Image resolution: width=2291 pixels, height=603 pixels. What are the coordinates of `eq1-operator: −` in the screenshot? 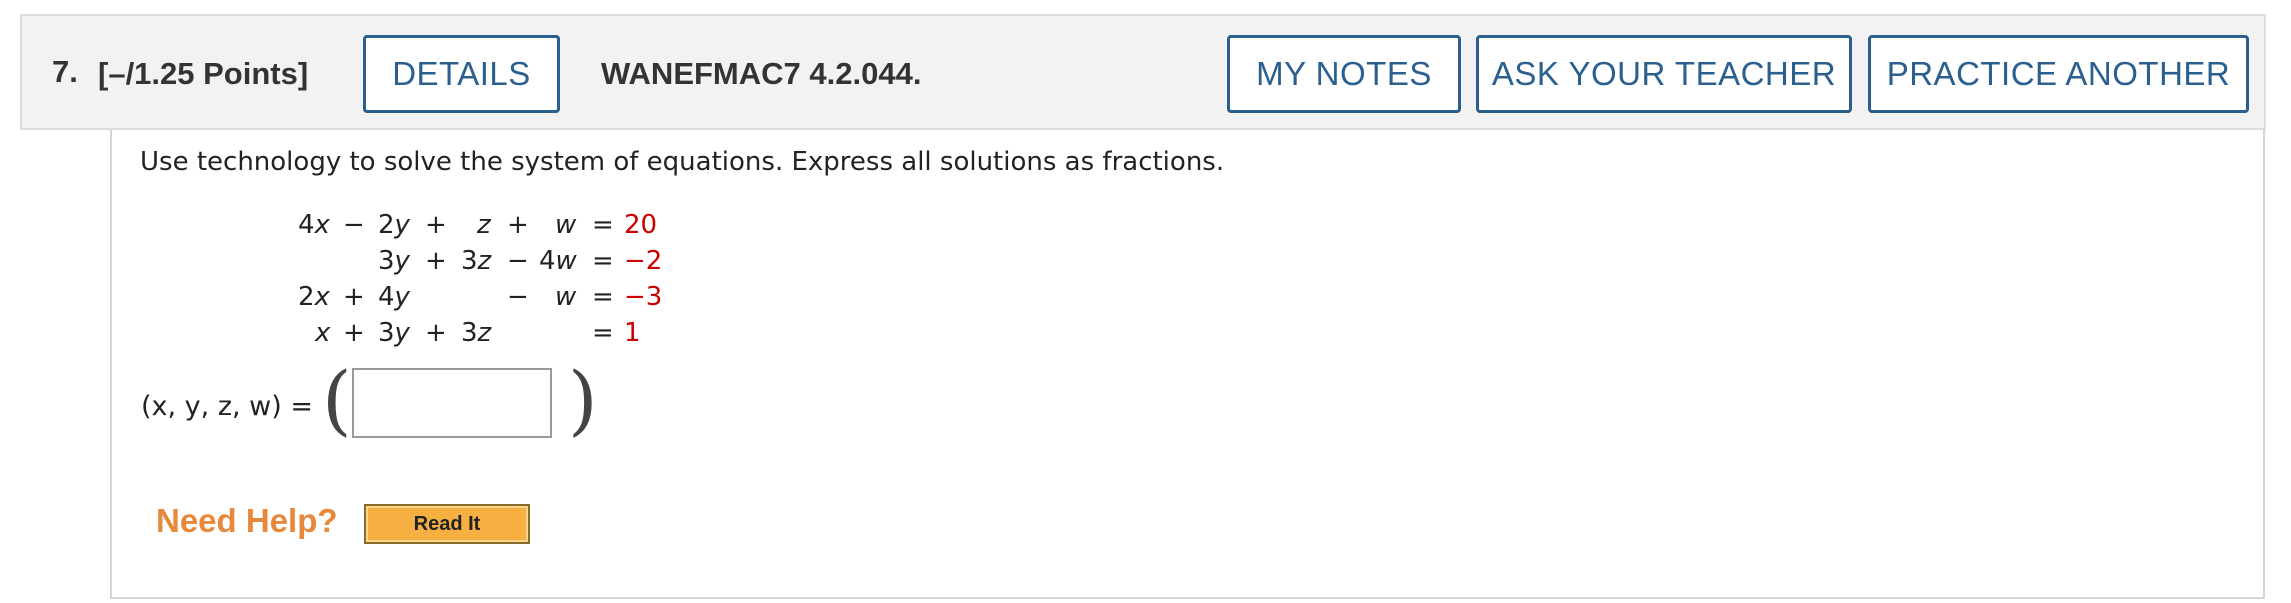 It's located at (354, 225).